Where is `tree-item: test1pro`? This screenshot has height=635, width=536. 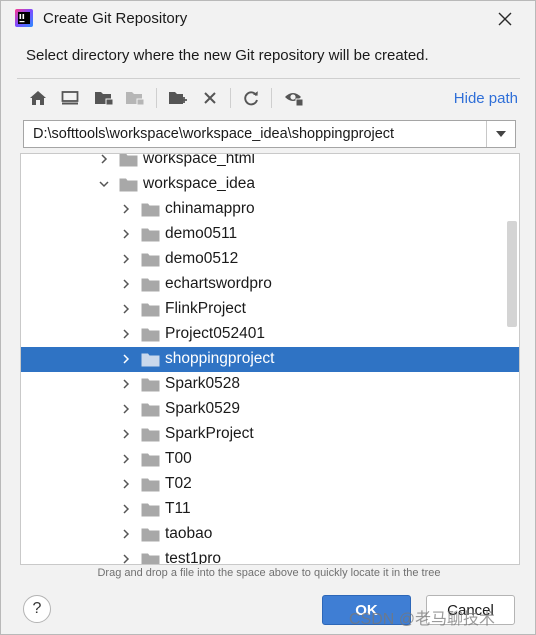
tree-item: test1pro is located at coordinates (270, 556).